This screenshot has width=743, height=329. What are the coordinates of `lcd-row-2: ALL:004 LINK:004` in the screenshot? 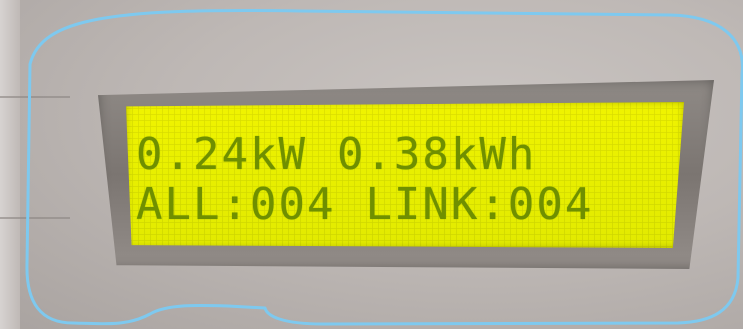 It's located at (406, 204).